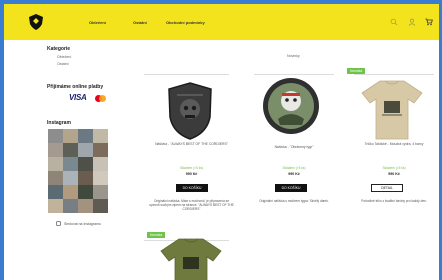 The height and width of the screenshot is (280, 442). What do you see at coordinates (394, 144) in the screenshot?
I see `product-name: Tričko Taktické - Moudrá vydra, 4 barvy` at bounding box center [394, 144].